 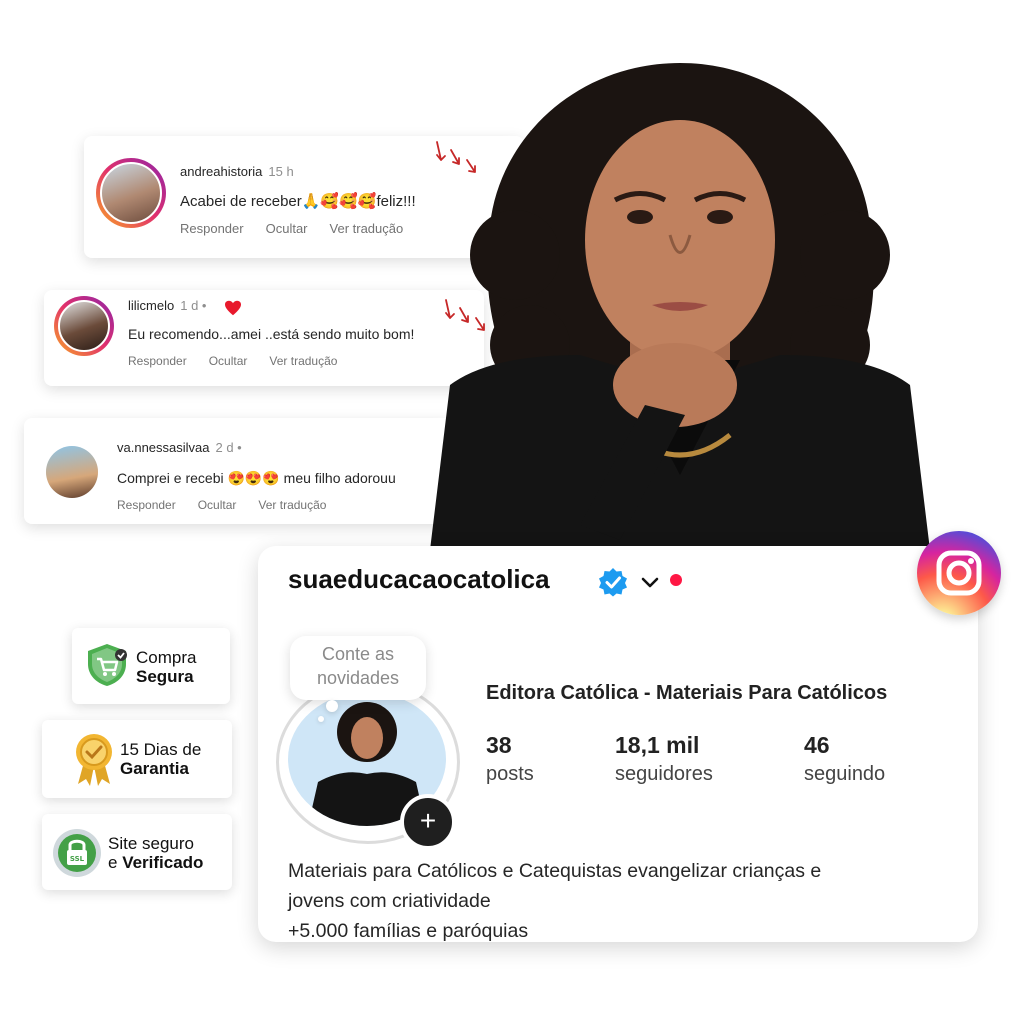 I want to click on shield-cart-icon, so click(x=107, y=665).